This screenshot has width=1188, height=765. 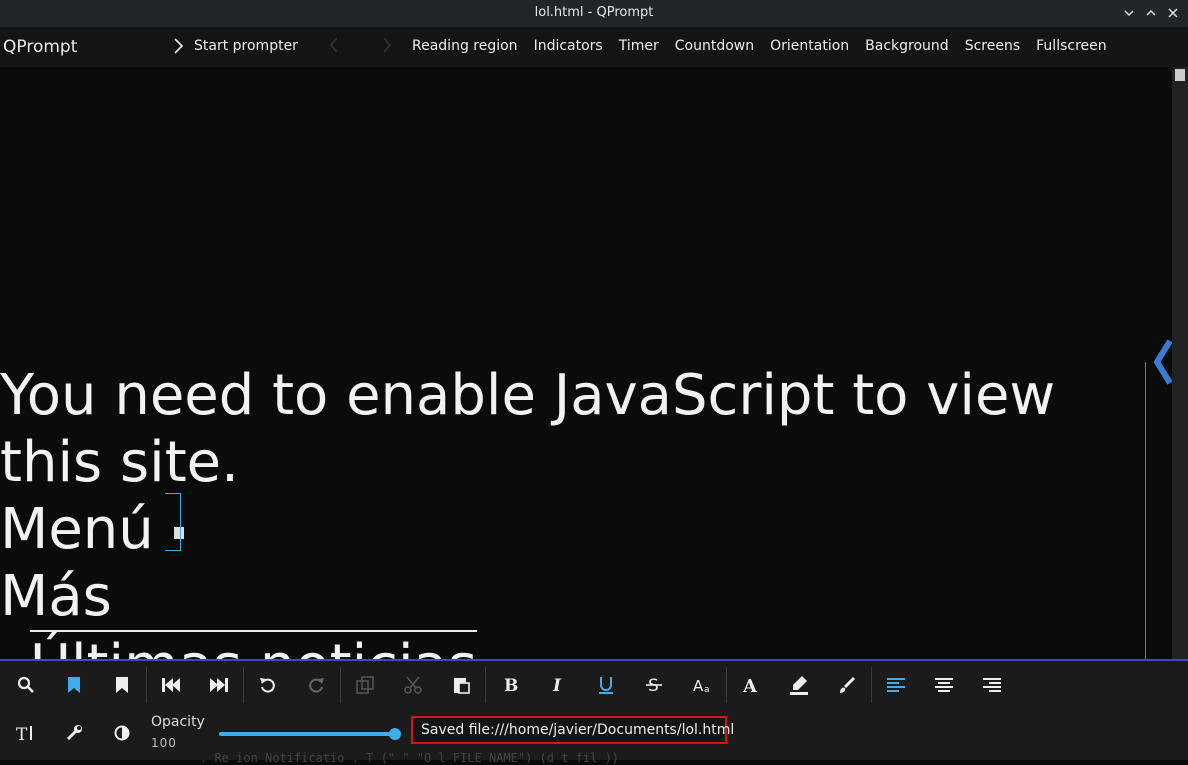 What do you see at coordinates (1180, 75) in the screenshot?
I see `scrollbar-thumb` at bounding box center [1180, 75].